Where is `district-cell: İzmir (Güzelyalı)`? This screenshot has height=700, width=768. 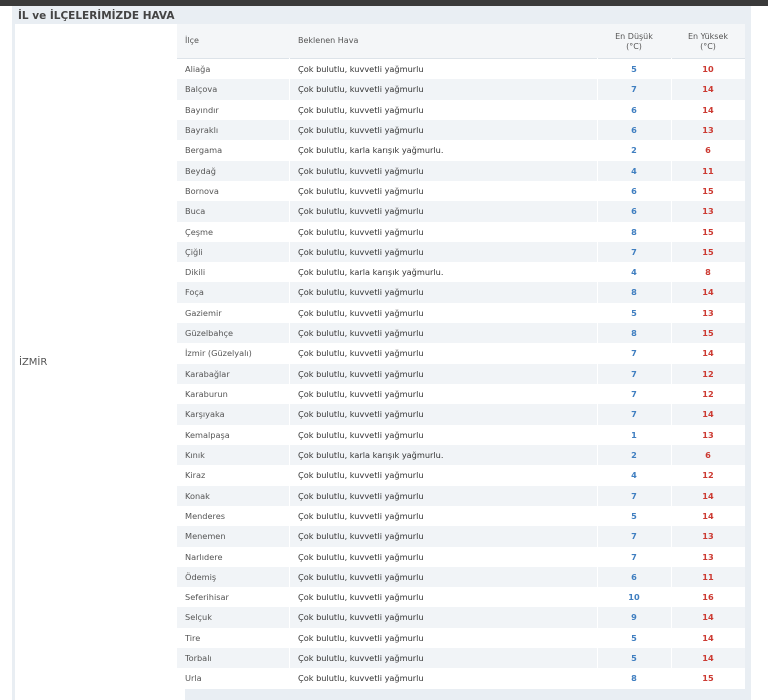
district-cell: İzmir (Güzelyalı) is located at coordinates (218, 353).